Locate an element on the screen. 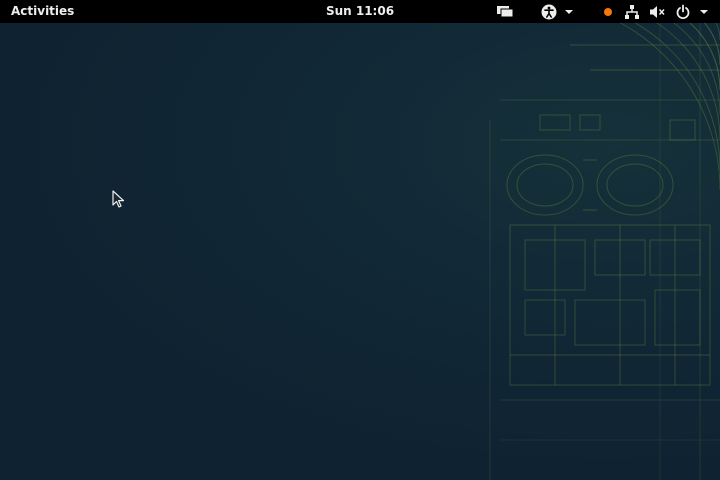  message-tray-button is located at coordinates (505, 11).